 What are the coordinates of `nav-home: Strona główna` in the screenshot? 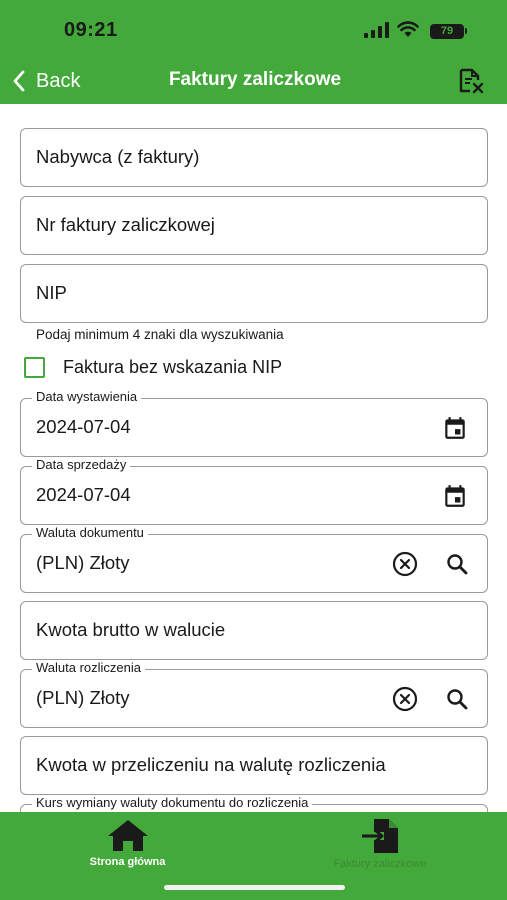 It's located at (127, 843).